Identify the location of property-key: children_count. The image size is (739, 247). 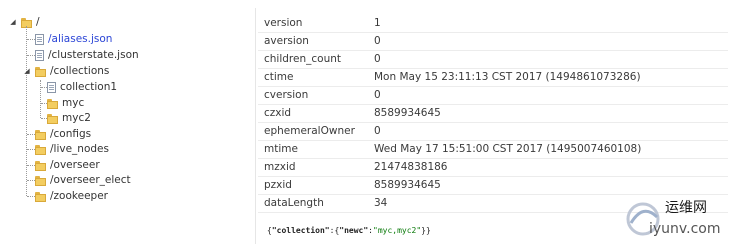
(303, 59).